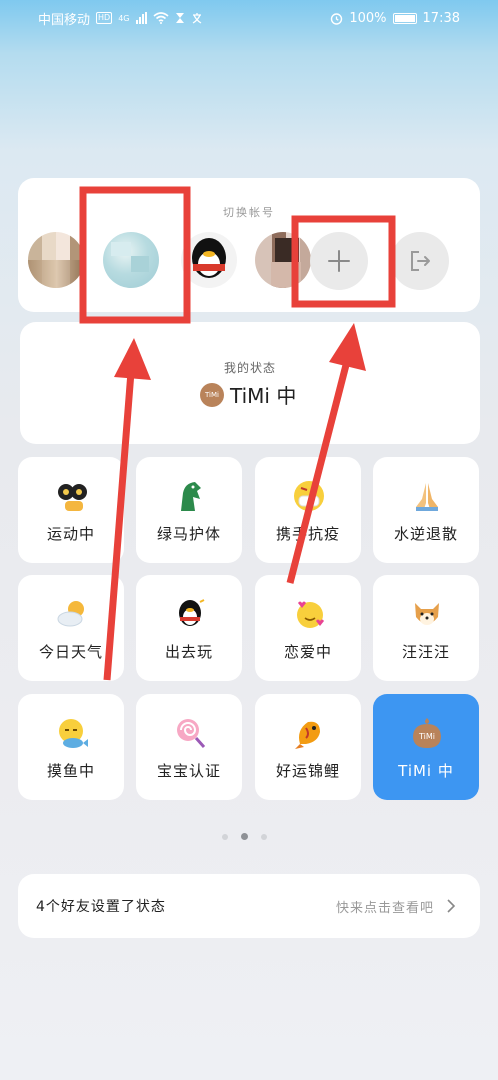 The height and width of the screenshot is (1080, 498). I want to click on my-status-value: TiMi TiMi 中, so click(248, 394).